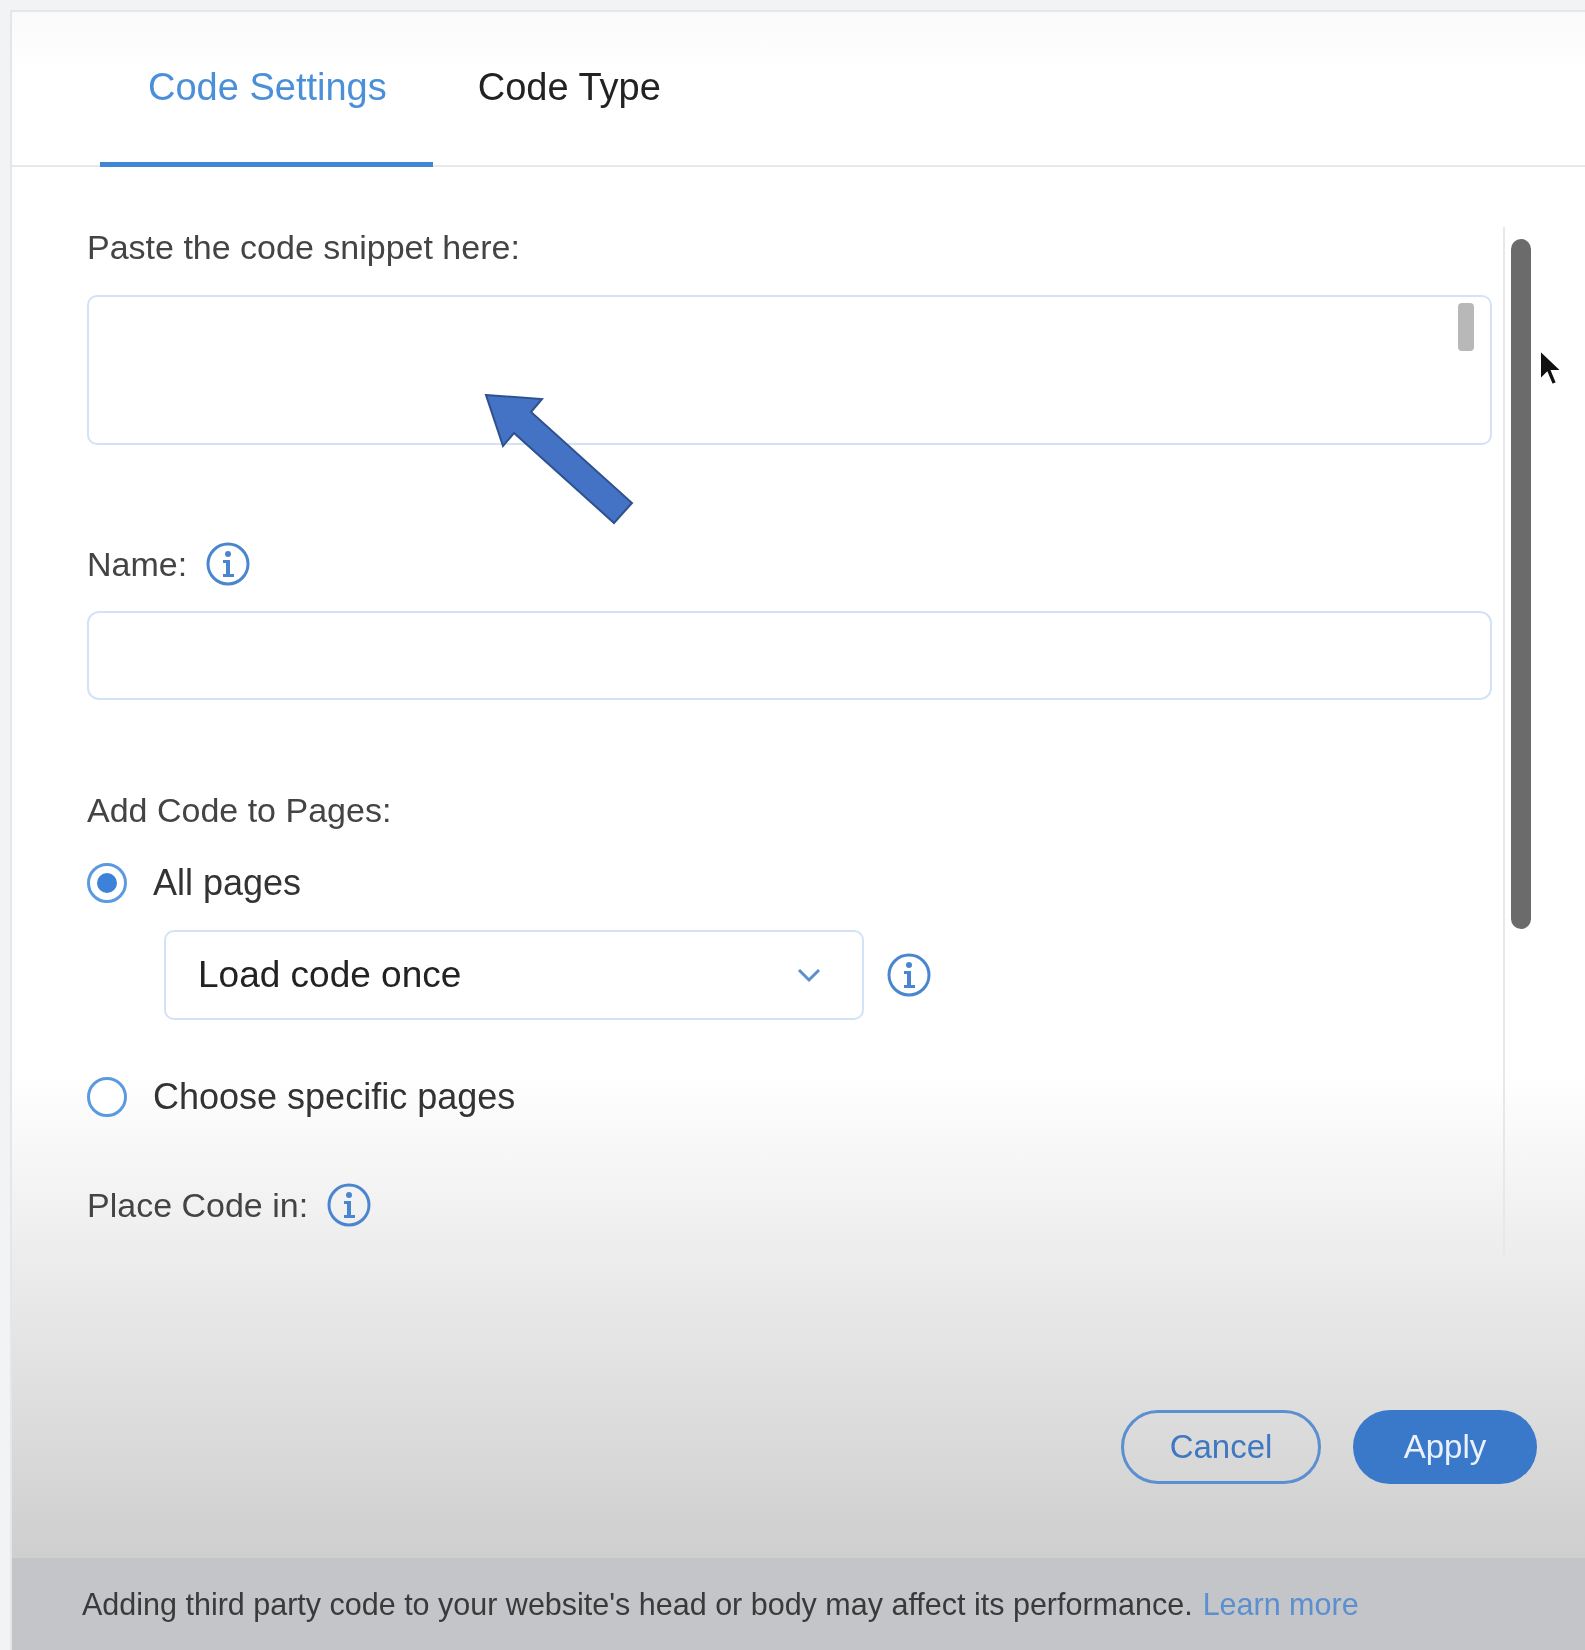 The image size is (1585, 1650). Describe the element at coordinates (227, 883) in the screenshot. I see `radio-label: All pages` at that location.